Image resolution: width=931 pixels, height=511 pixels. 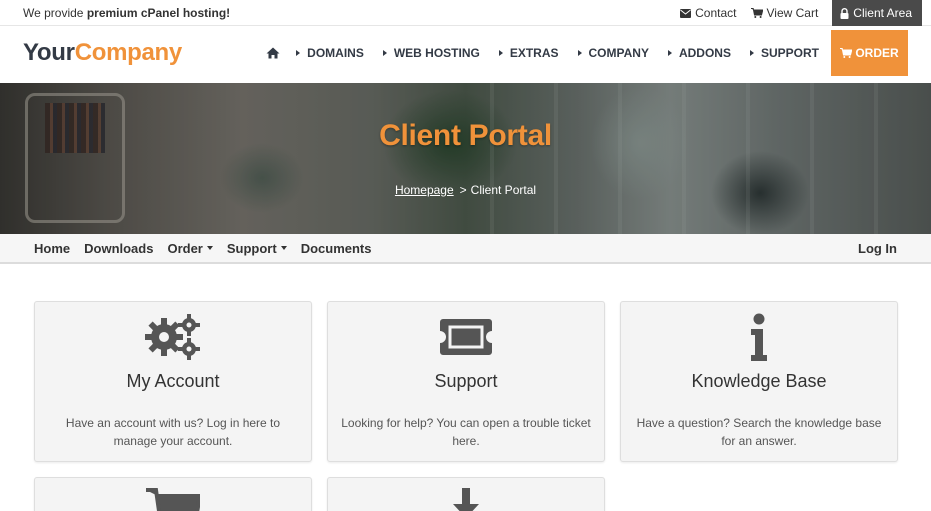 I want to click on card-downloads, so click(x=466, y=494).